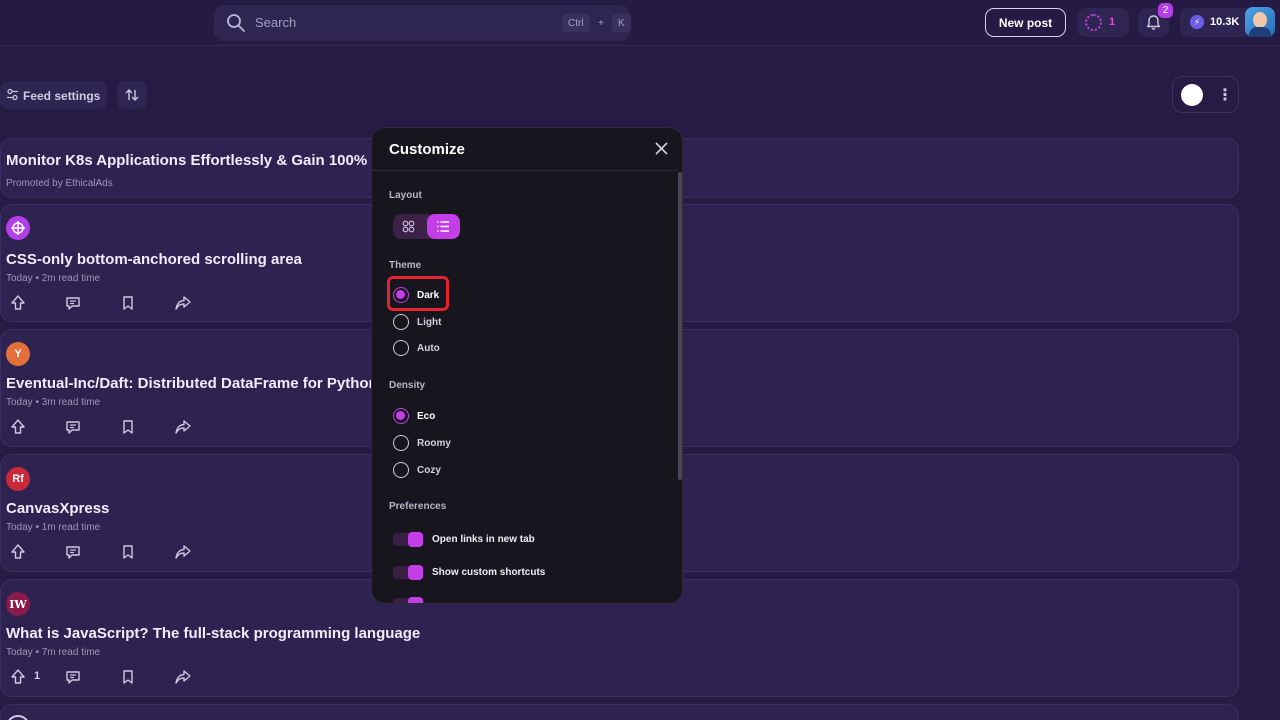  What do you see at coordinates (62, 96) in the screenshot?
I see `feed-settings-label: Feed settings` at bounding box center [62, 96].